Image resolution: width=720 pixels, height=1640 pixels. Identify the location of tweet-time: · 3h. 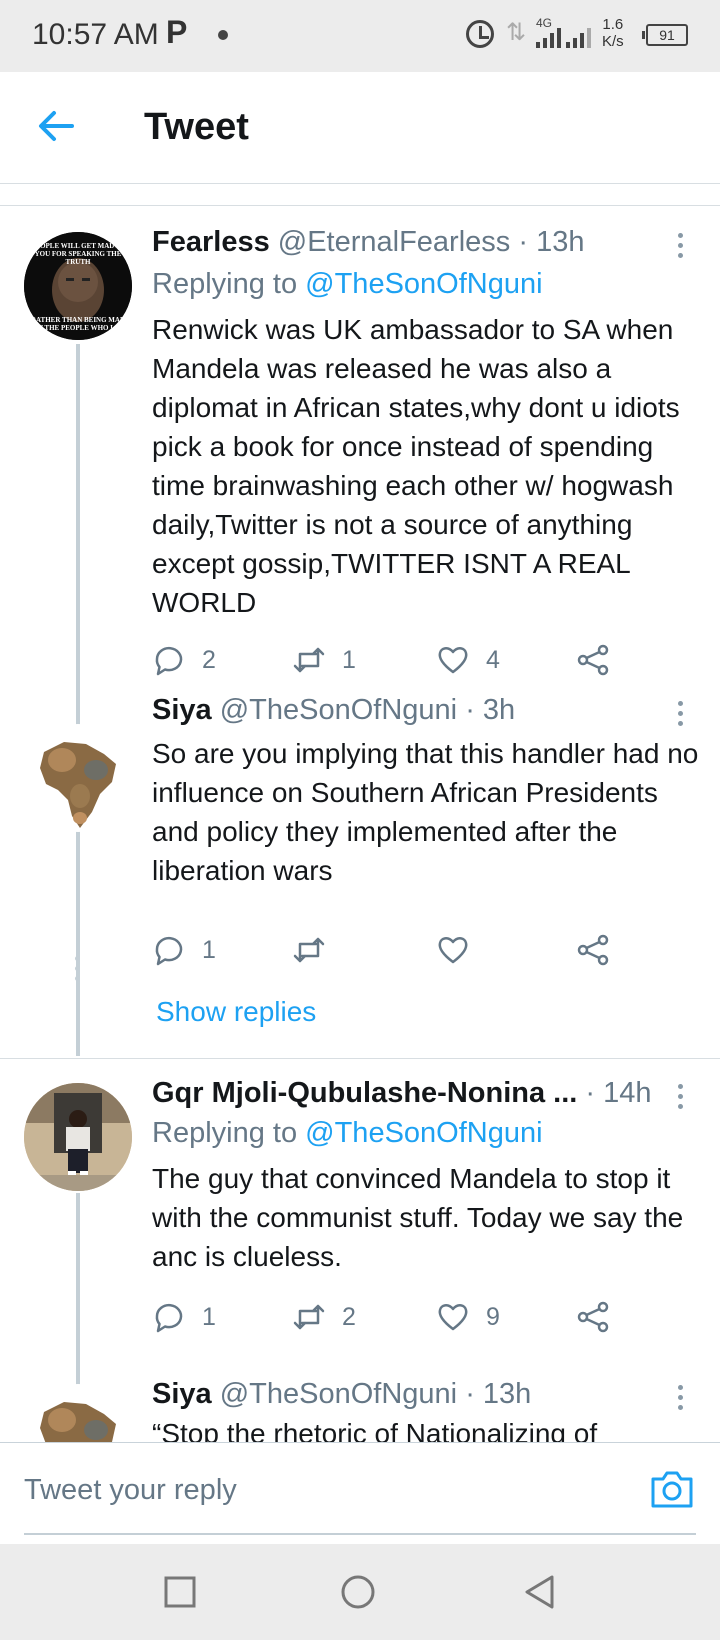
(490, 710).